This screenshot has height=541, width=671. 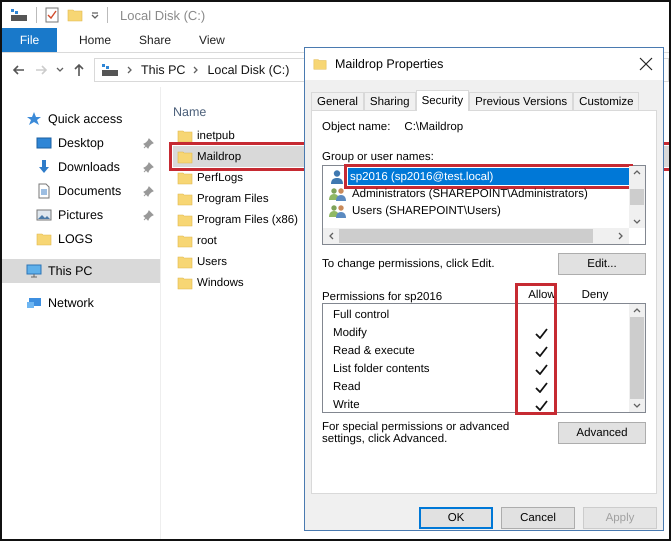 What do you see at coordinates (408, 264) in the screenshot?
I see `change-hint: To change permissions, click Edit.` at bounding box center [408, 264].